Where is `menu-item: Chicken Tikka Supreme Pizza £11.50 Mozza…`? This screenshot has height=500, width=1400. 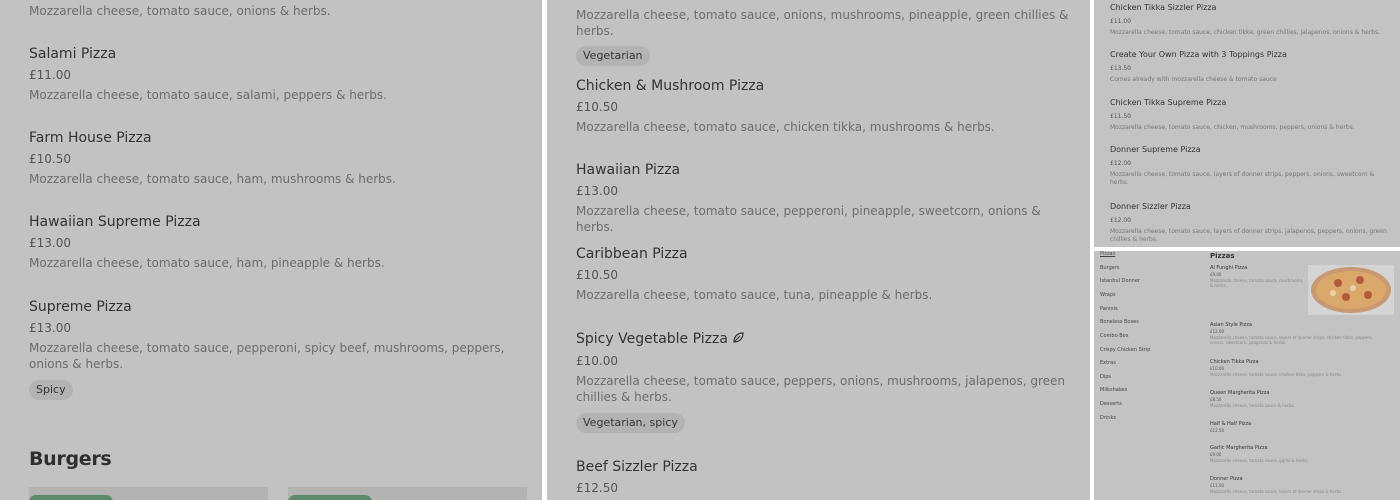
menu-item: Chicken Tikka Supreme Pizza £11.50 Mozza… is located at coordinates (1250, 115).